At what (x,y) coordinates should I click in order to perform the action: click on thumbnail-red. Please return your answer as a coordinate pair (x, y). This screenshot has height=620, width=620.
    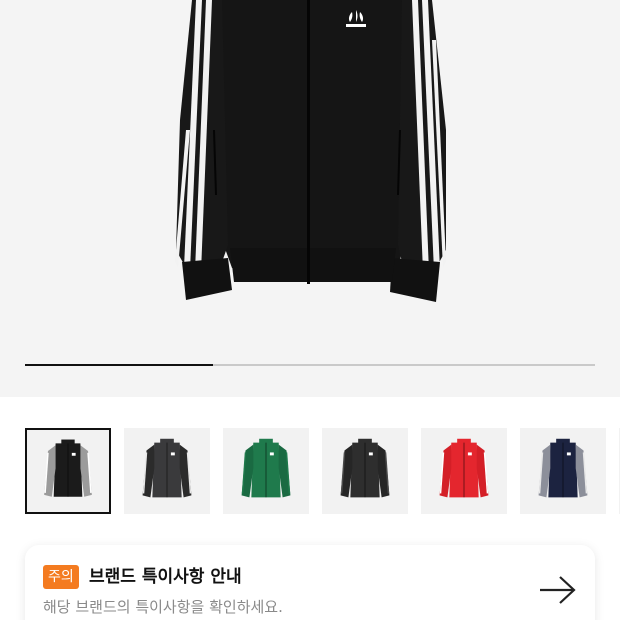
    Looking at the image, I should click on (464, 471).